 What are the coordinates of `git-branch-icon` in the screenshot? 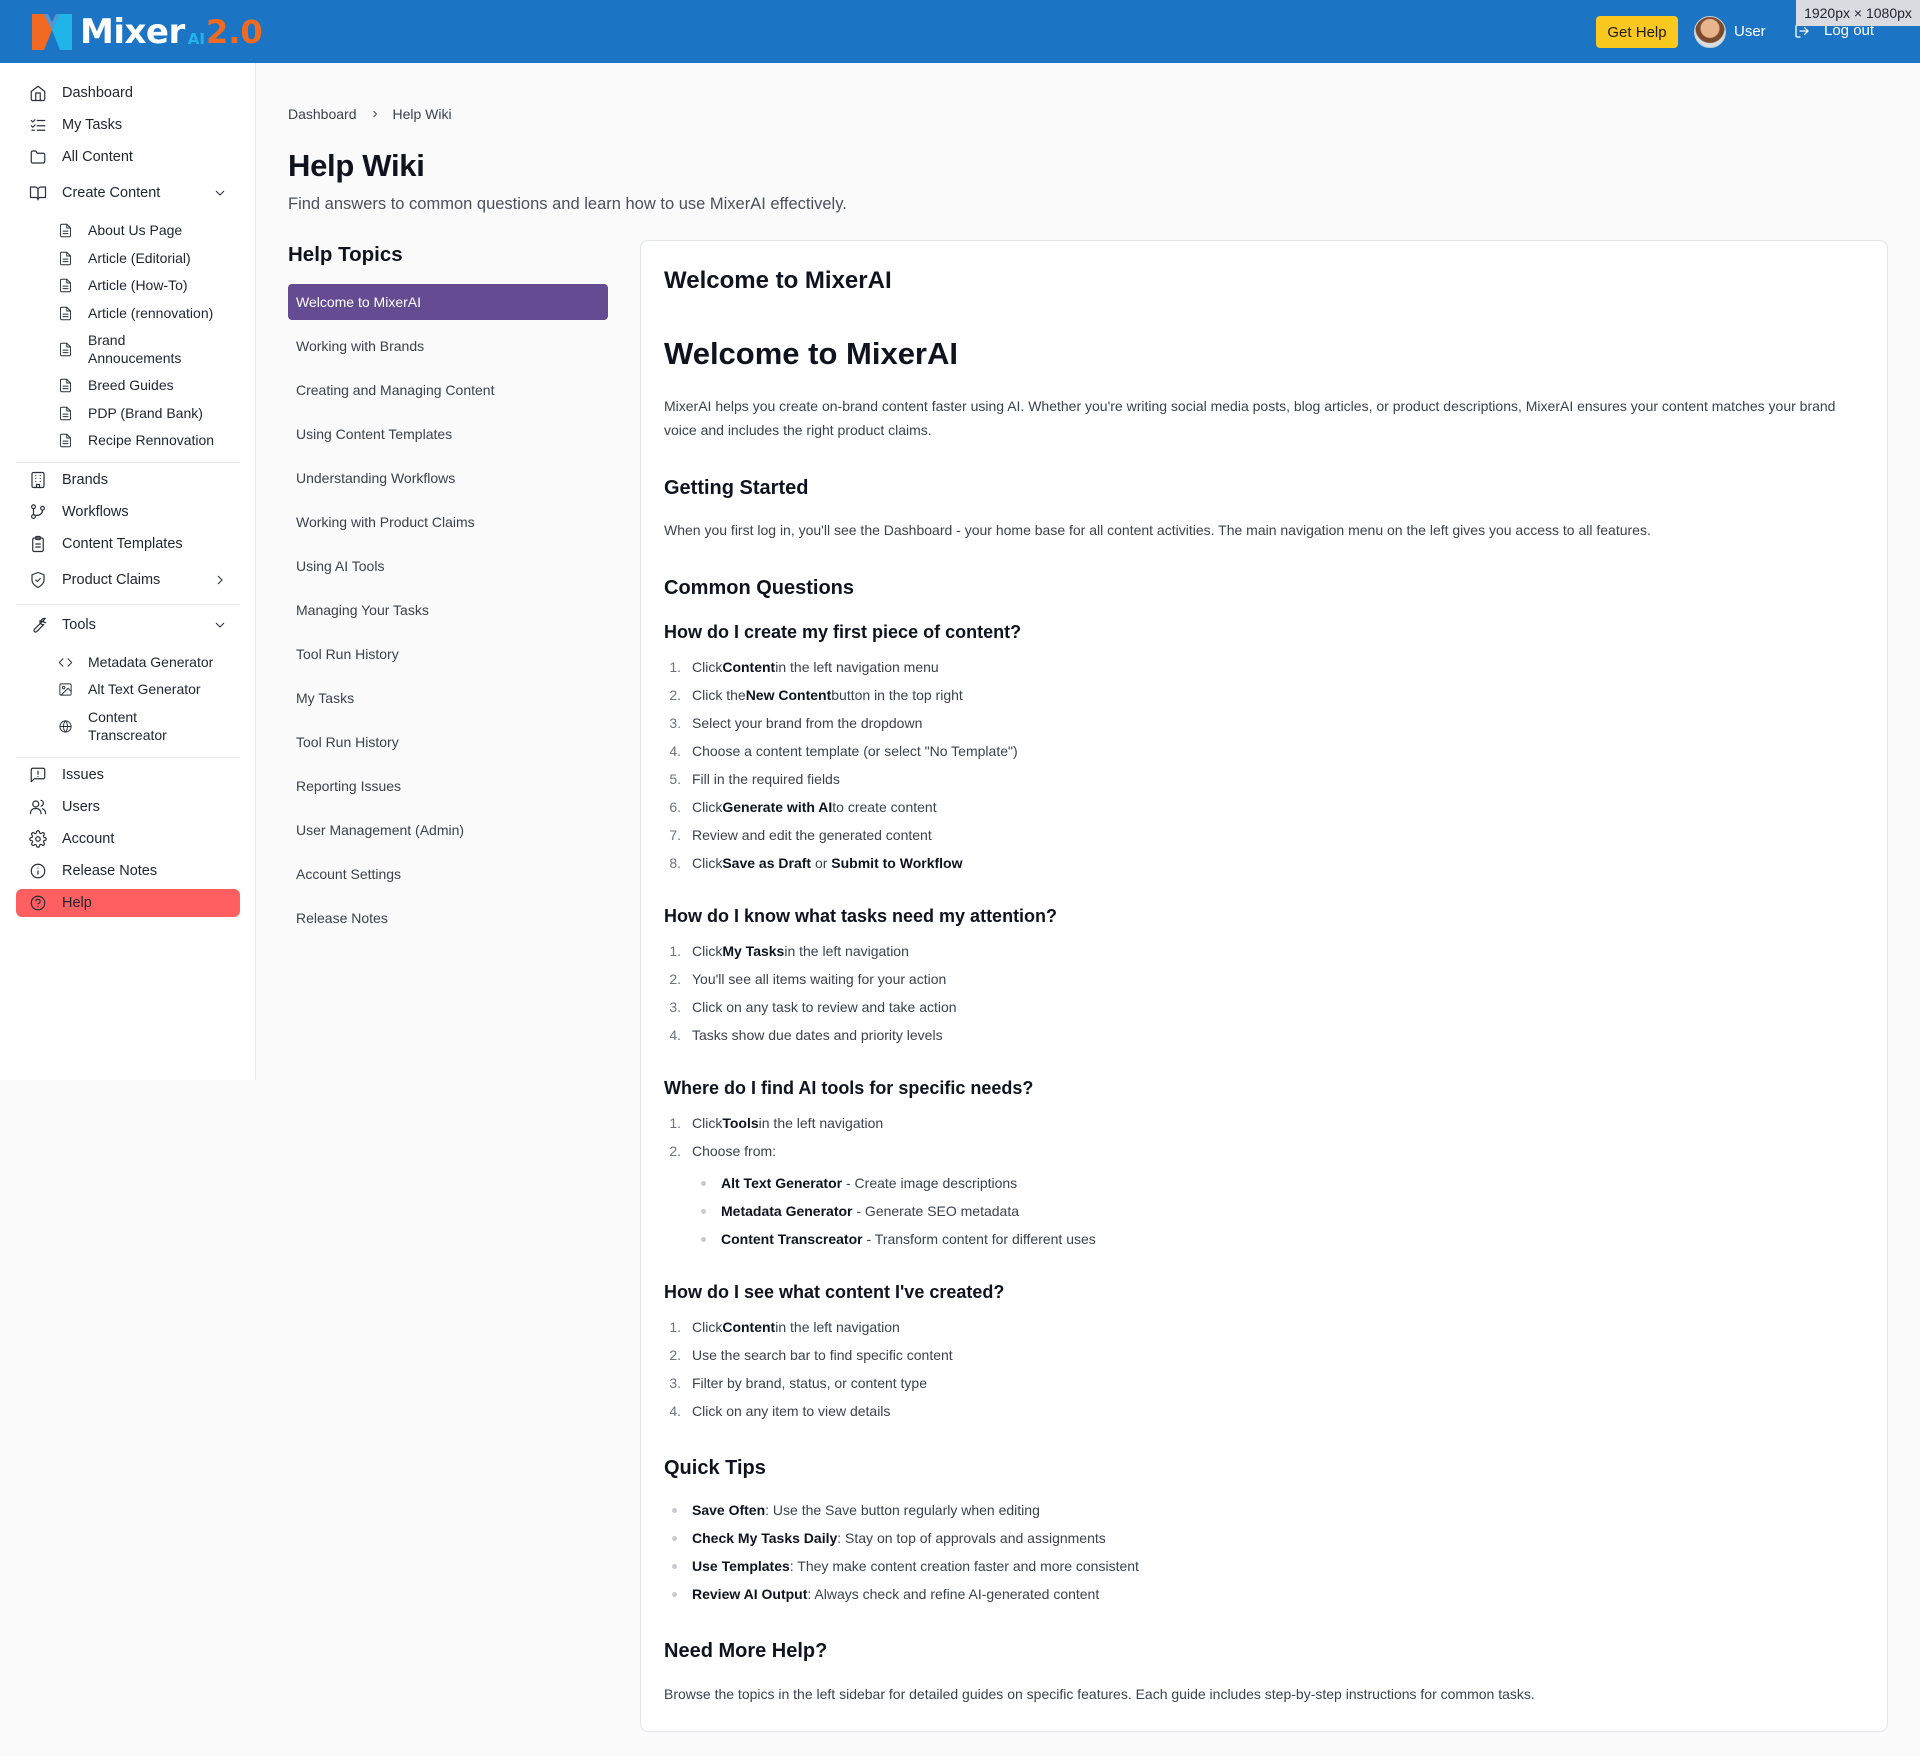 It's located at (38, 511).